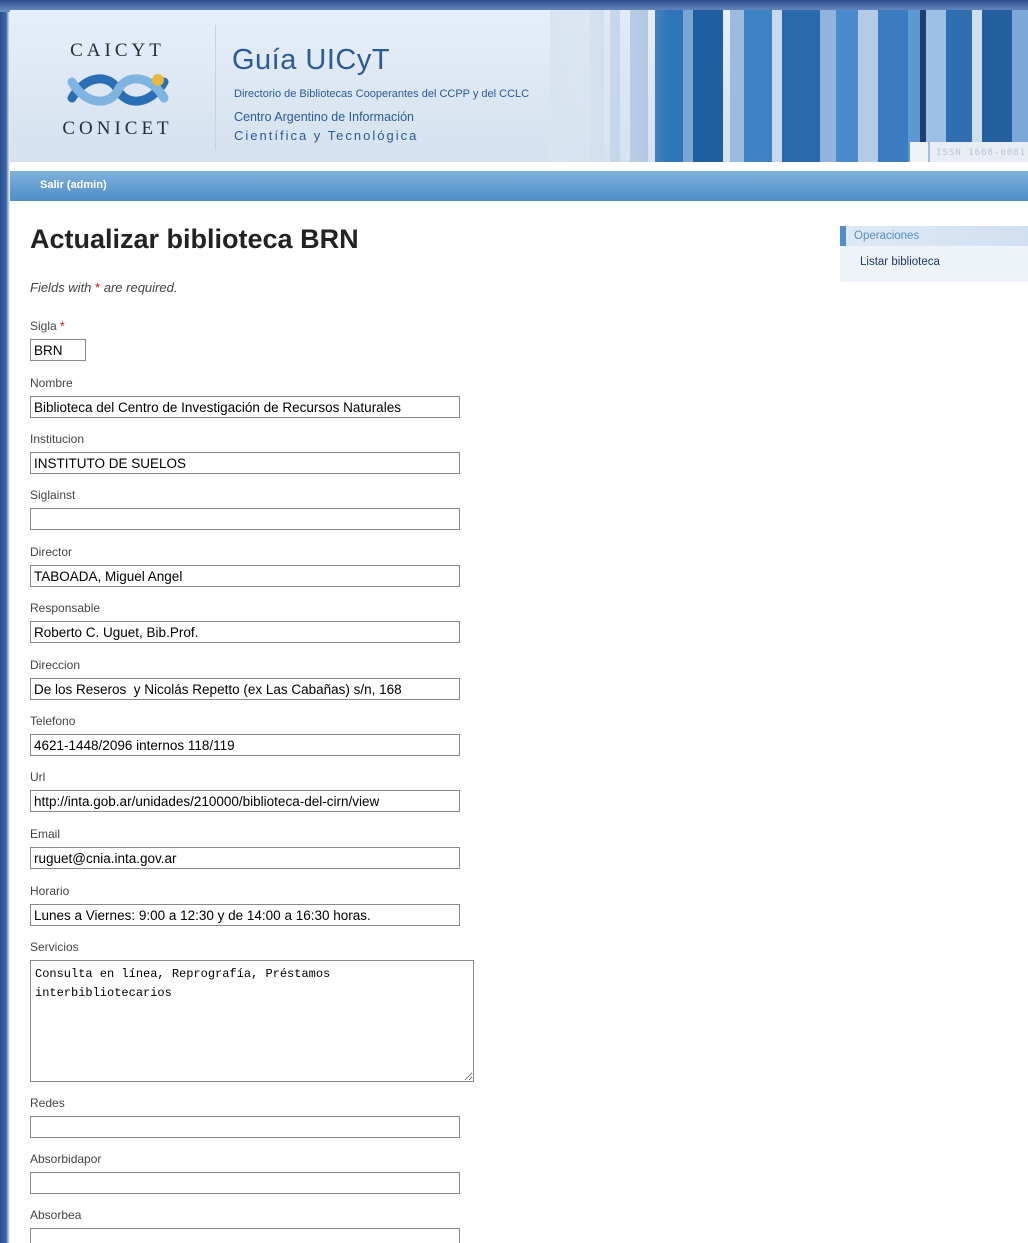 The width and height of the screenshot is (1028, 1243). Describe the element at coordinates (245, 1235) in the screenshot. I see `absorbea-input` at that location.